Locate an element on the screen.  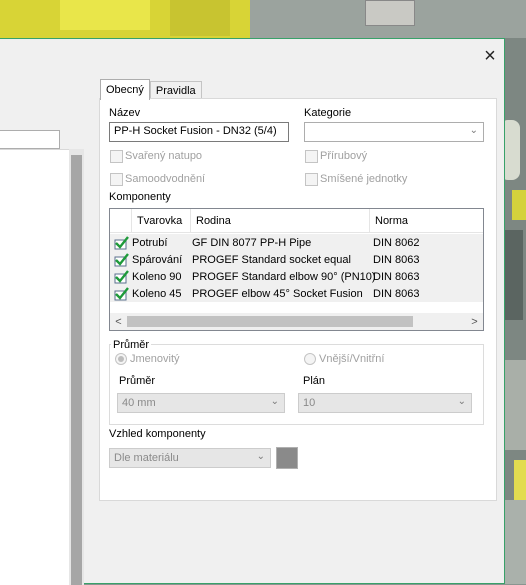
close-button: × is located at coordinates (490, 56).